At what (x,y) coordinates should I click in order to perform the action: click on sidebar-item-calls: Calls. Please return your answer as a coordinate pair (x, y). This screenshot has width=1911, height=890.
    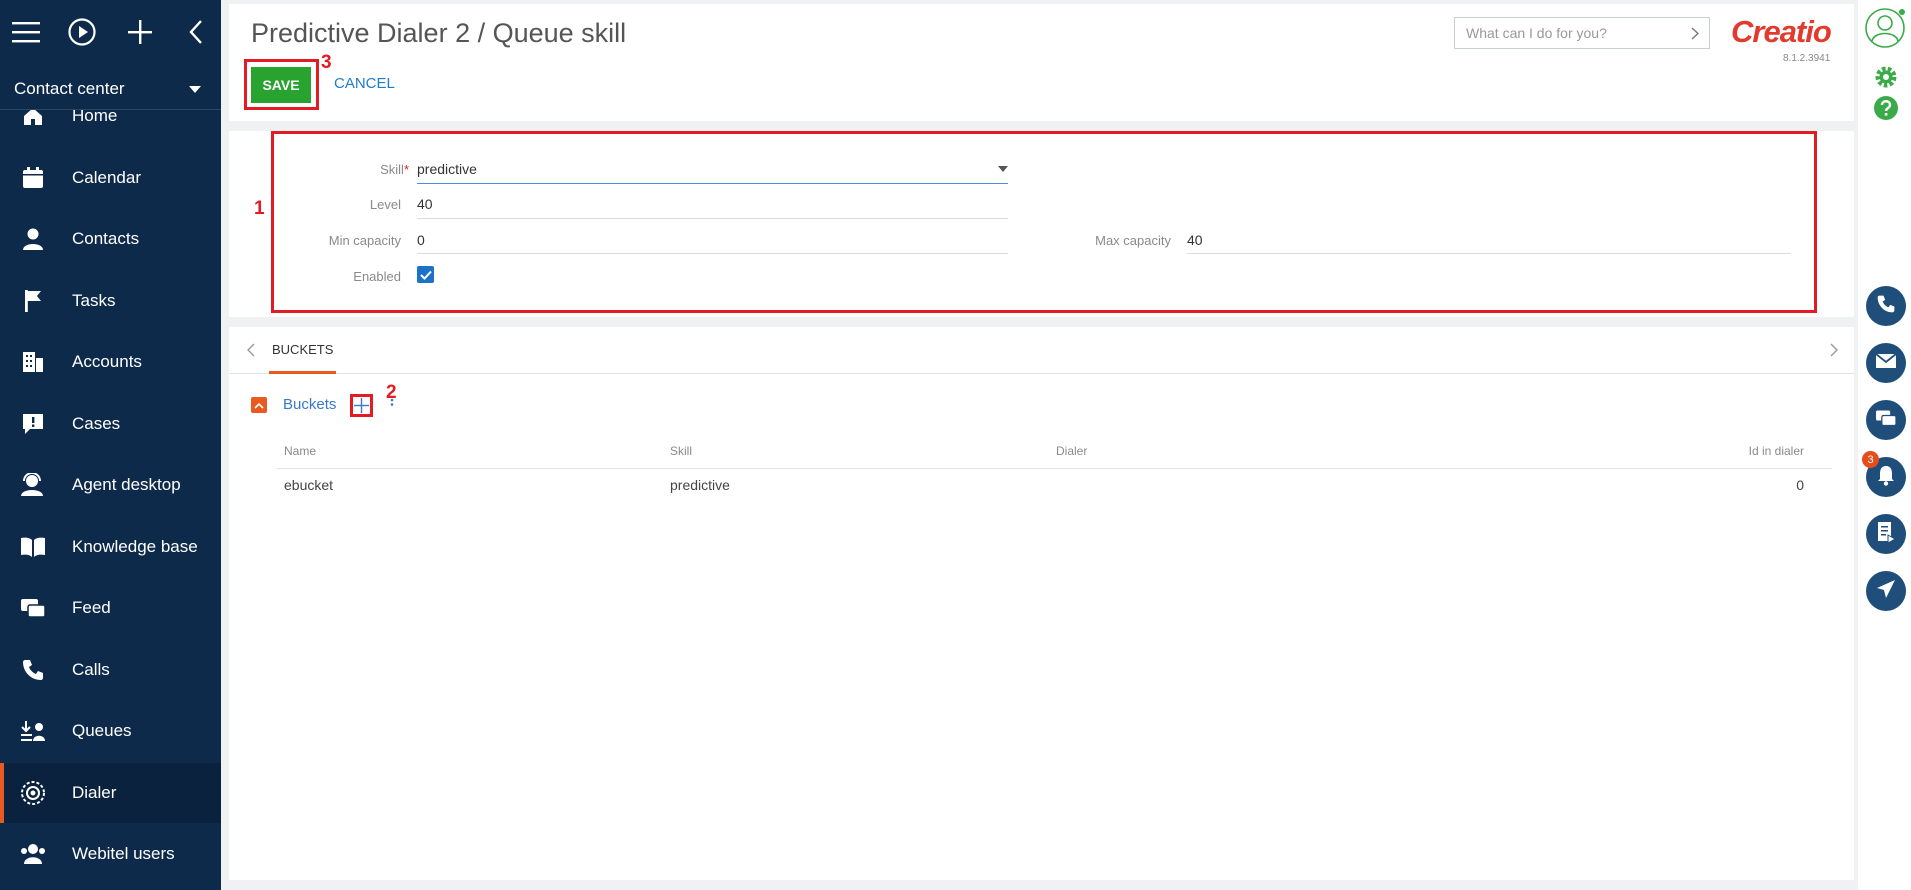
    Looking at the image, I should click on (110, 670).